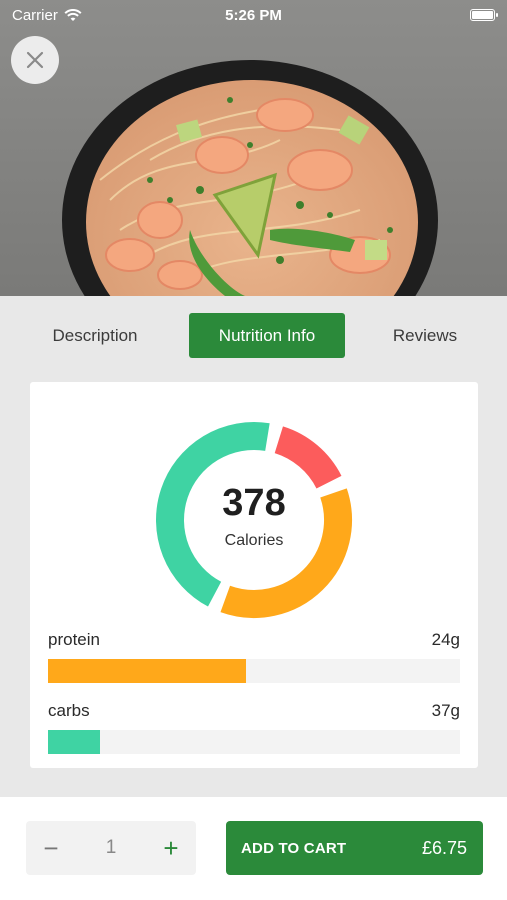 The height and width of the screenshot is (900, 507). I want to click on macro-protein-name: protein, so click(74, 639).